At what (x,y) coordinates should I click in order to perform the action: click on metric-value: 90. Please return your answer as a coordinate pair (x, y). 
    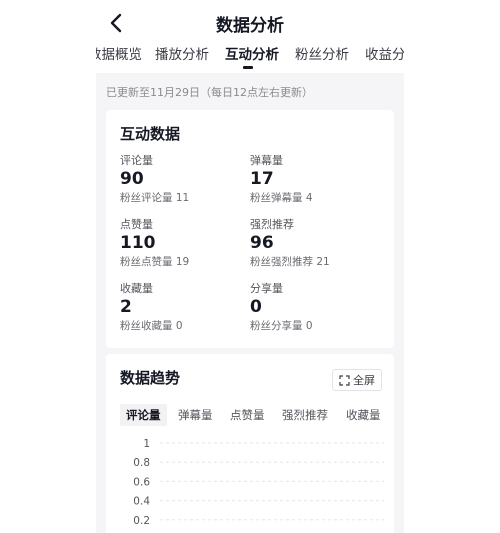
    Looking at the image, I should click on (132, 179).